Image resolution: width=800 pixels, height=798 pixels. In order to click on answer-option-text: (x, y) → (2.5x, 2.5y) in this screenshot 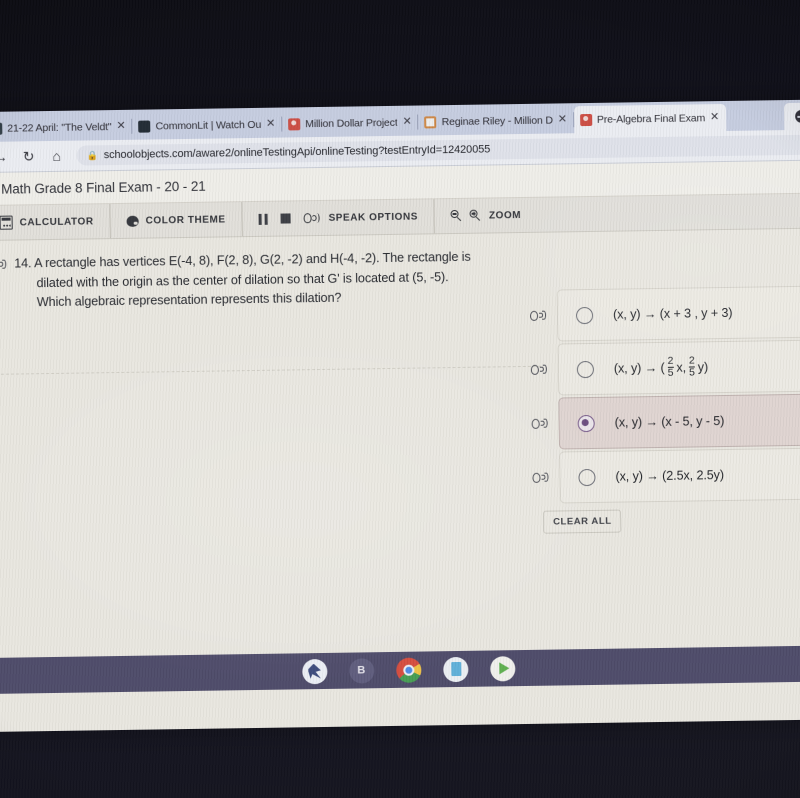, I will do `click(670, 476)`.